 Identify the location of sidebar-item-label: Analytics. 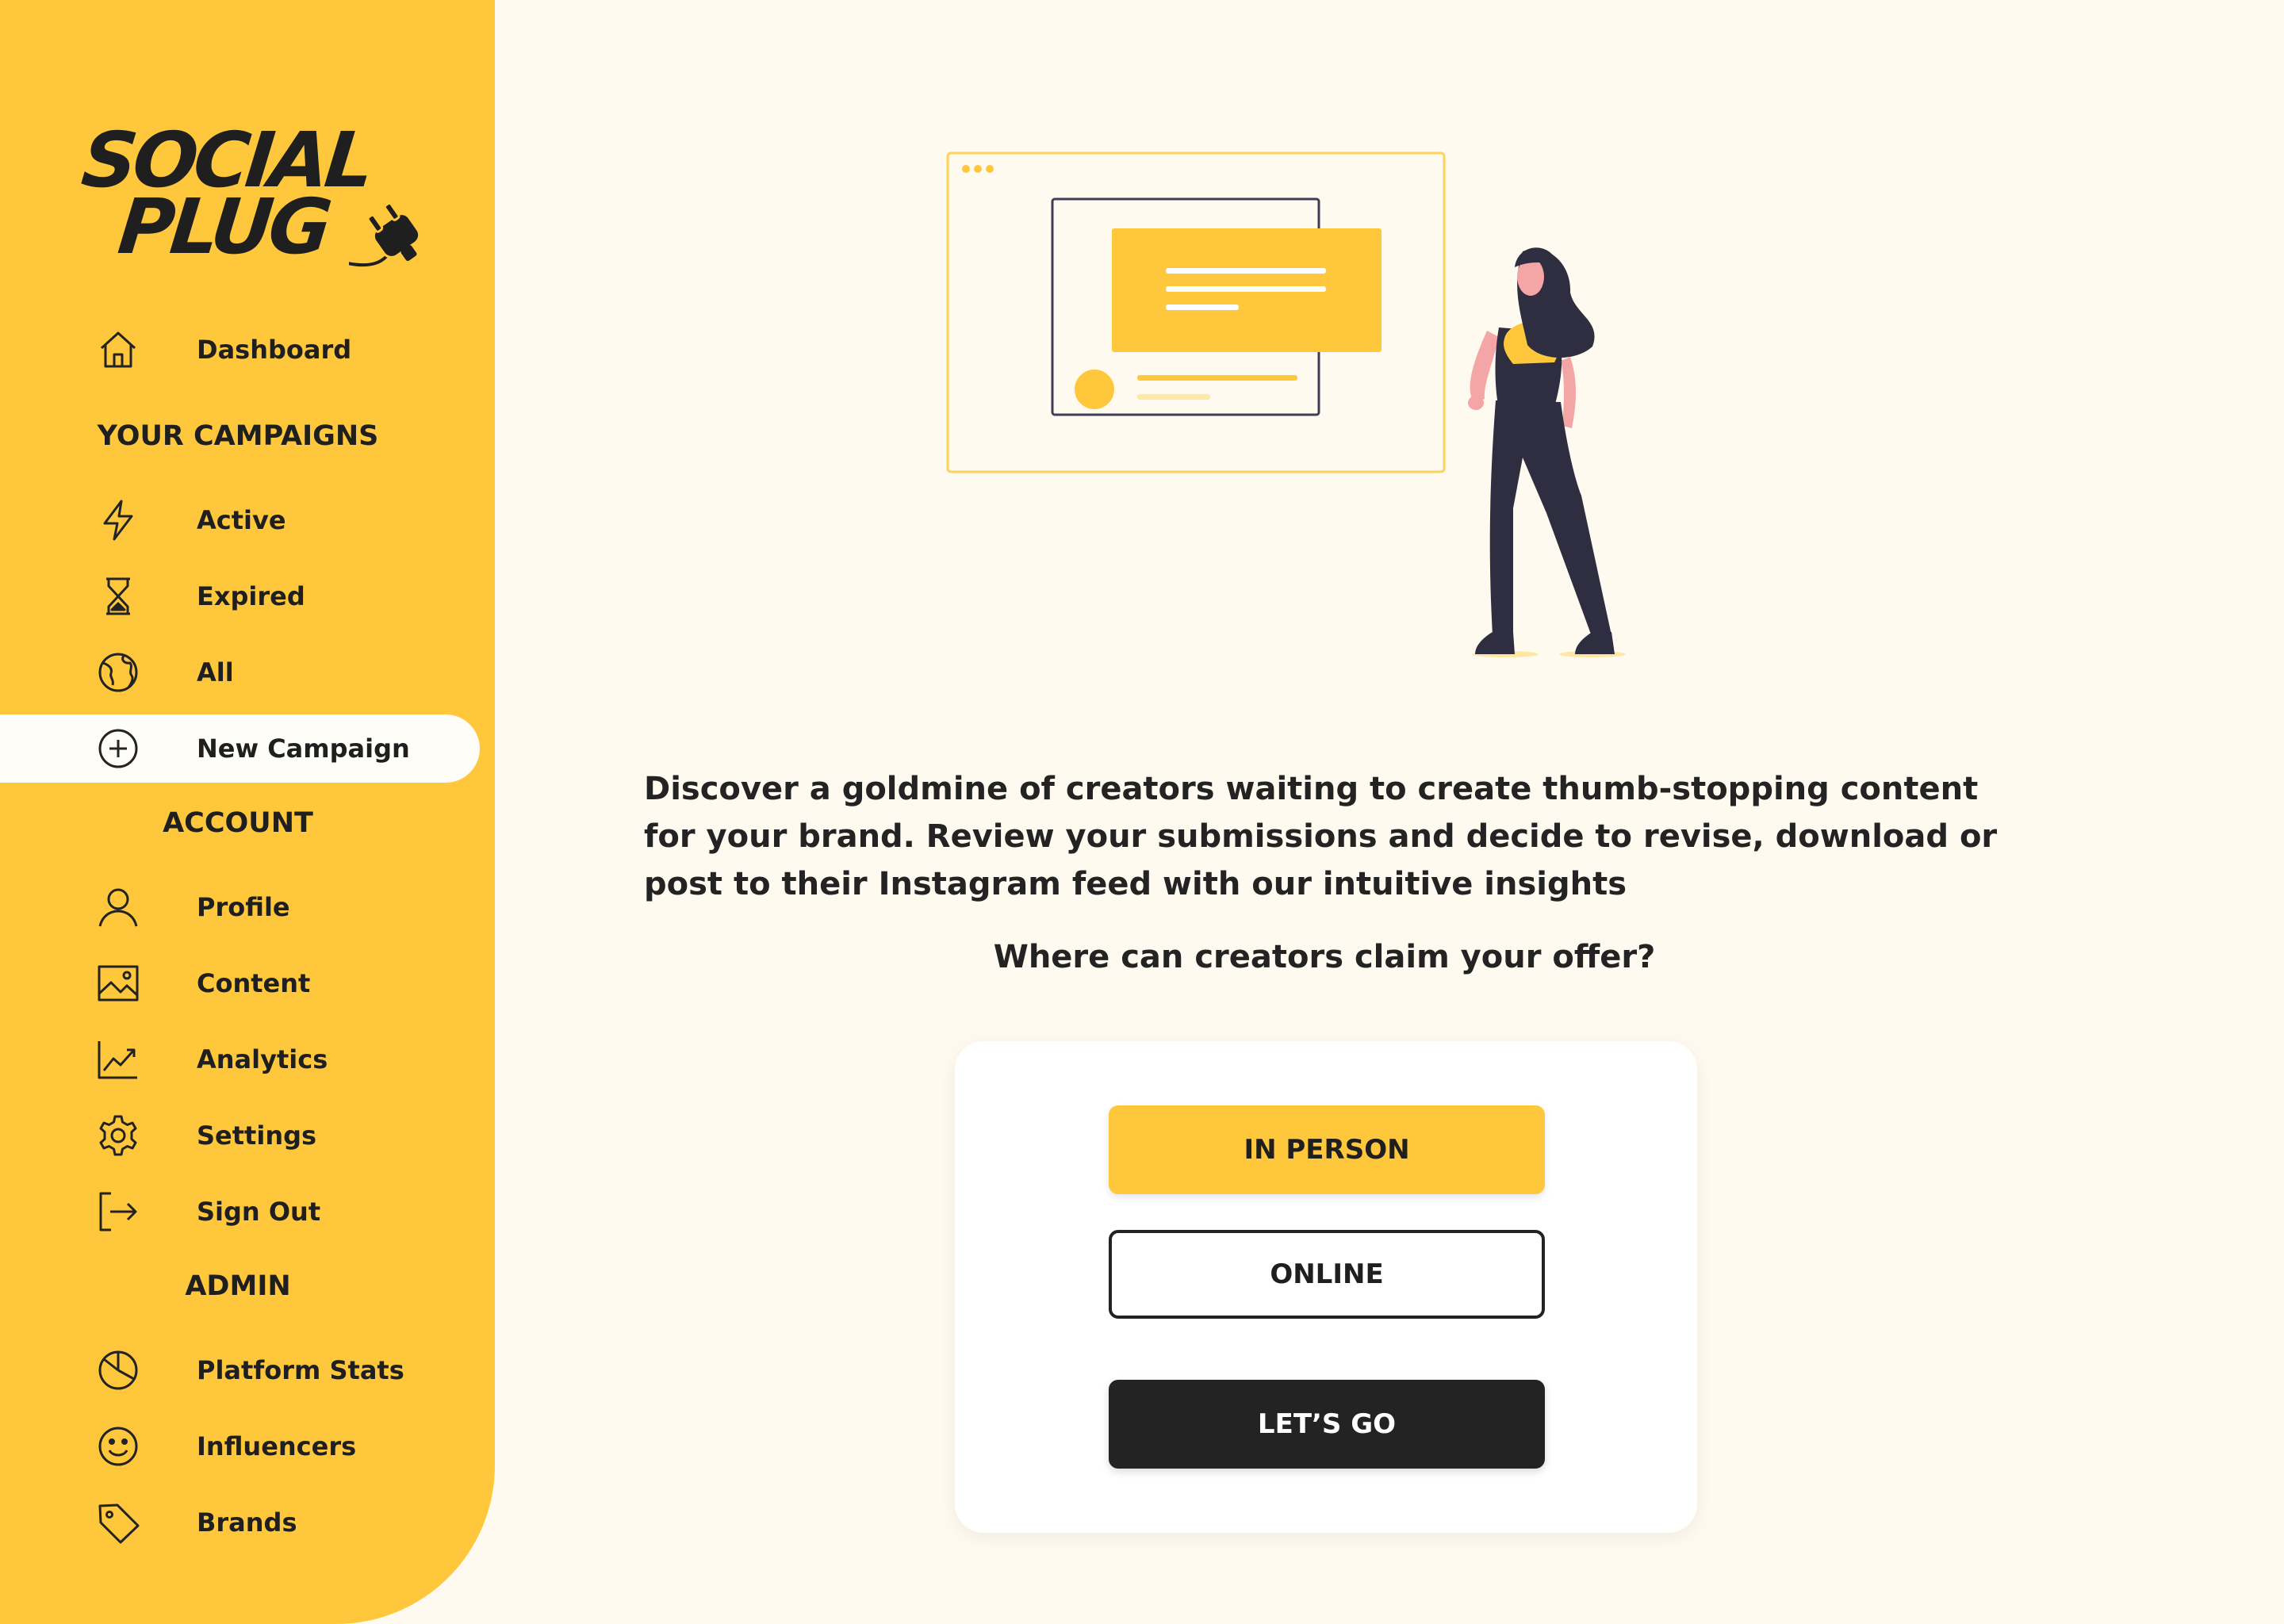
(262, 1059).